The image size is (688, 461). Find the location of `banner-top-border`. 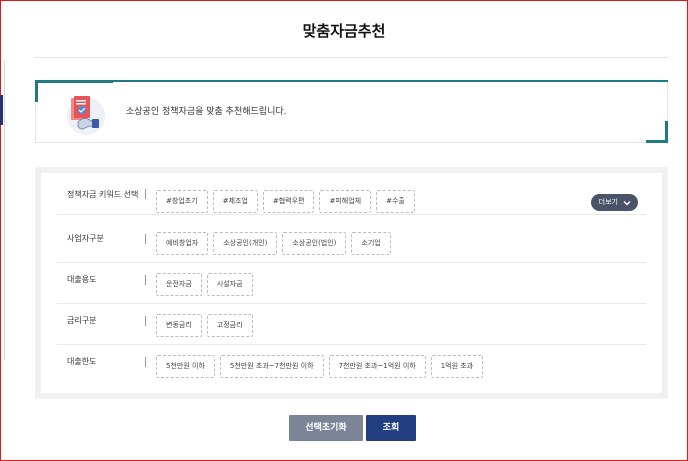

banner-top-border is located at coordinates (390, 81).